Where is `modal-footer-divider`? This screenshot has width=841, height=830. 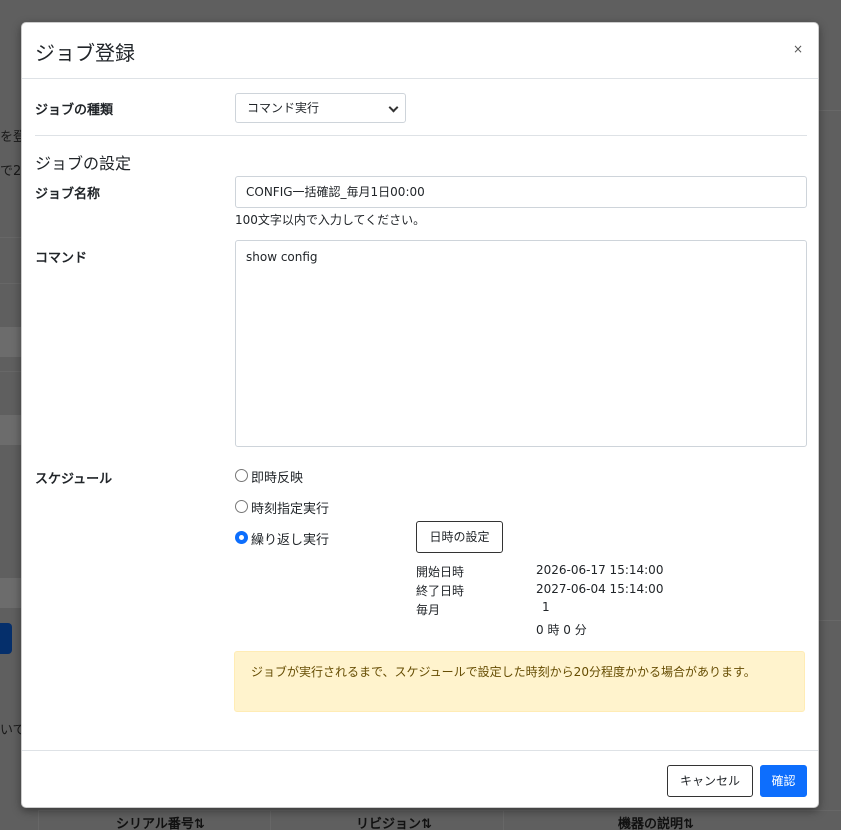
modal-footer-divider is located at coordinates (420, 750).